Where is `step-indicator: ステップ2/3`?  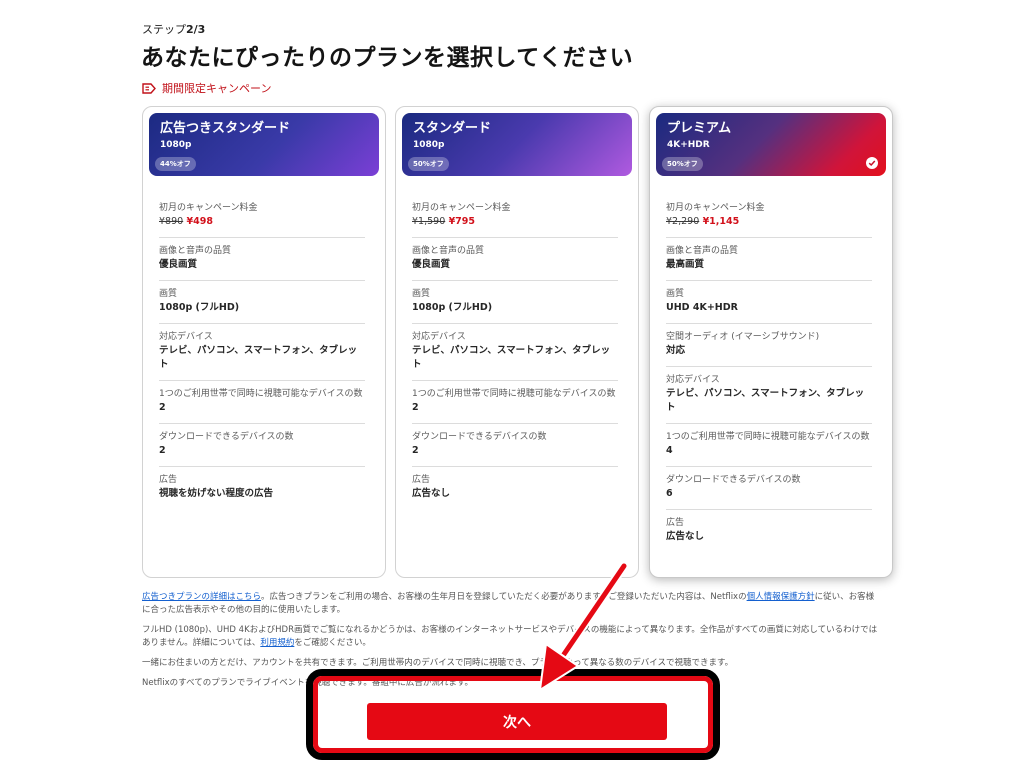
step-indicator: ステップ2/3 is located at coordinates (174, 29).